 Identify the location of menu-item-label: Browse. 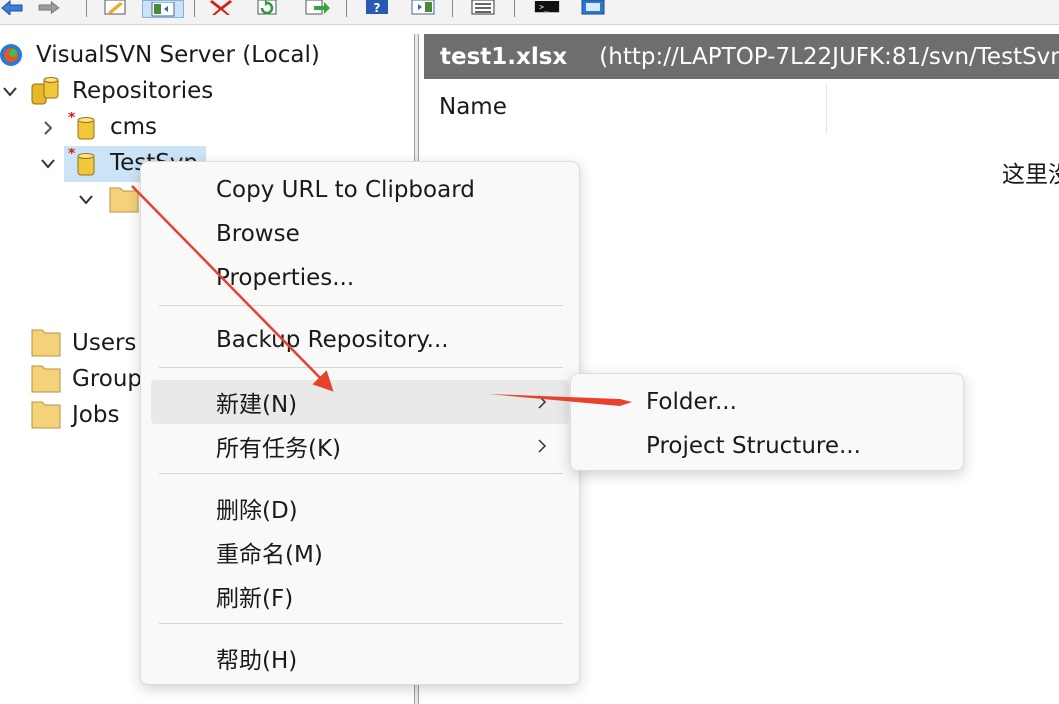
(258, 234).